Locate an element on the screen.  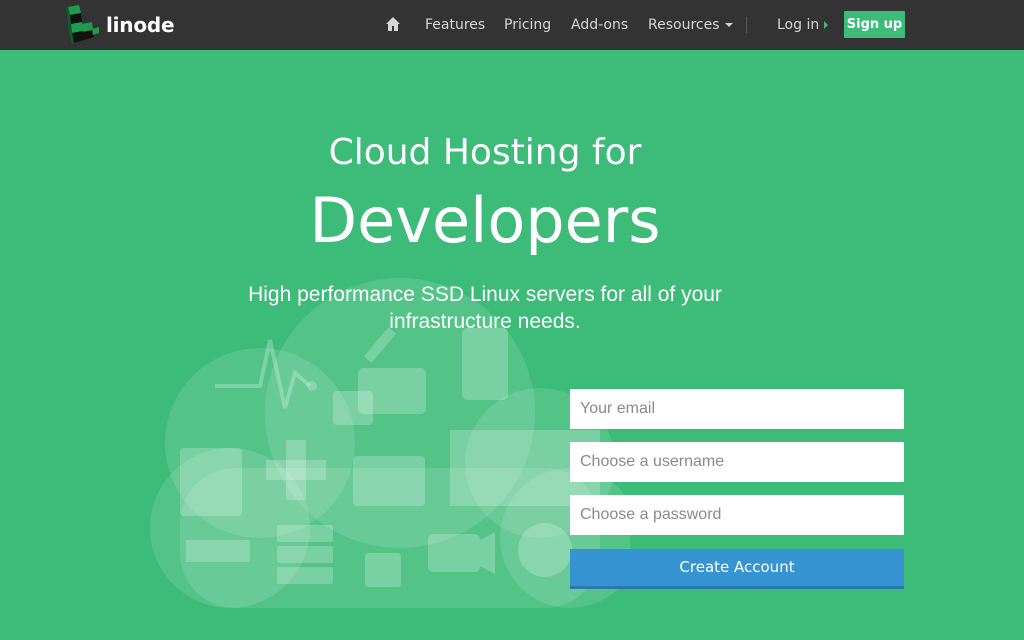
chevron-down-icon is located at coordinates (728, 25).